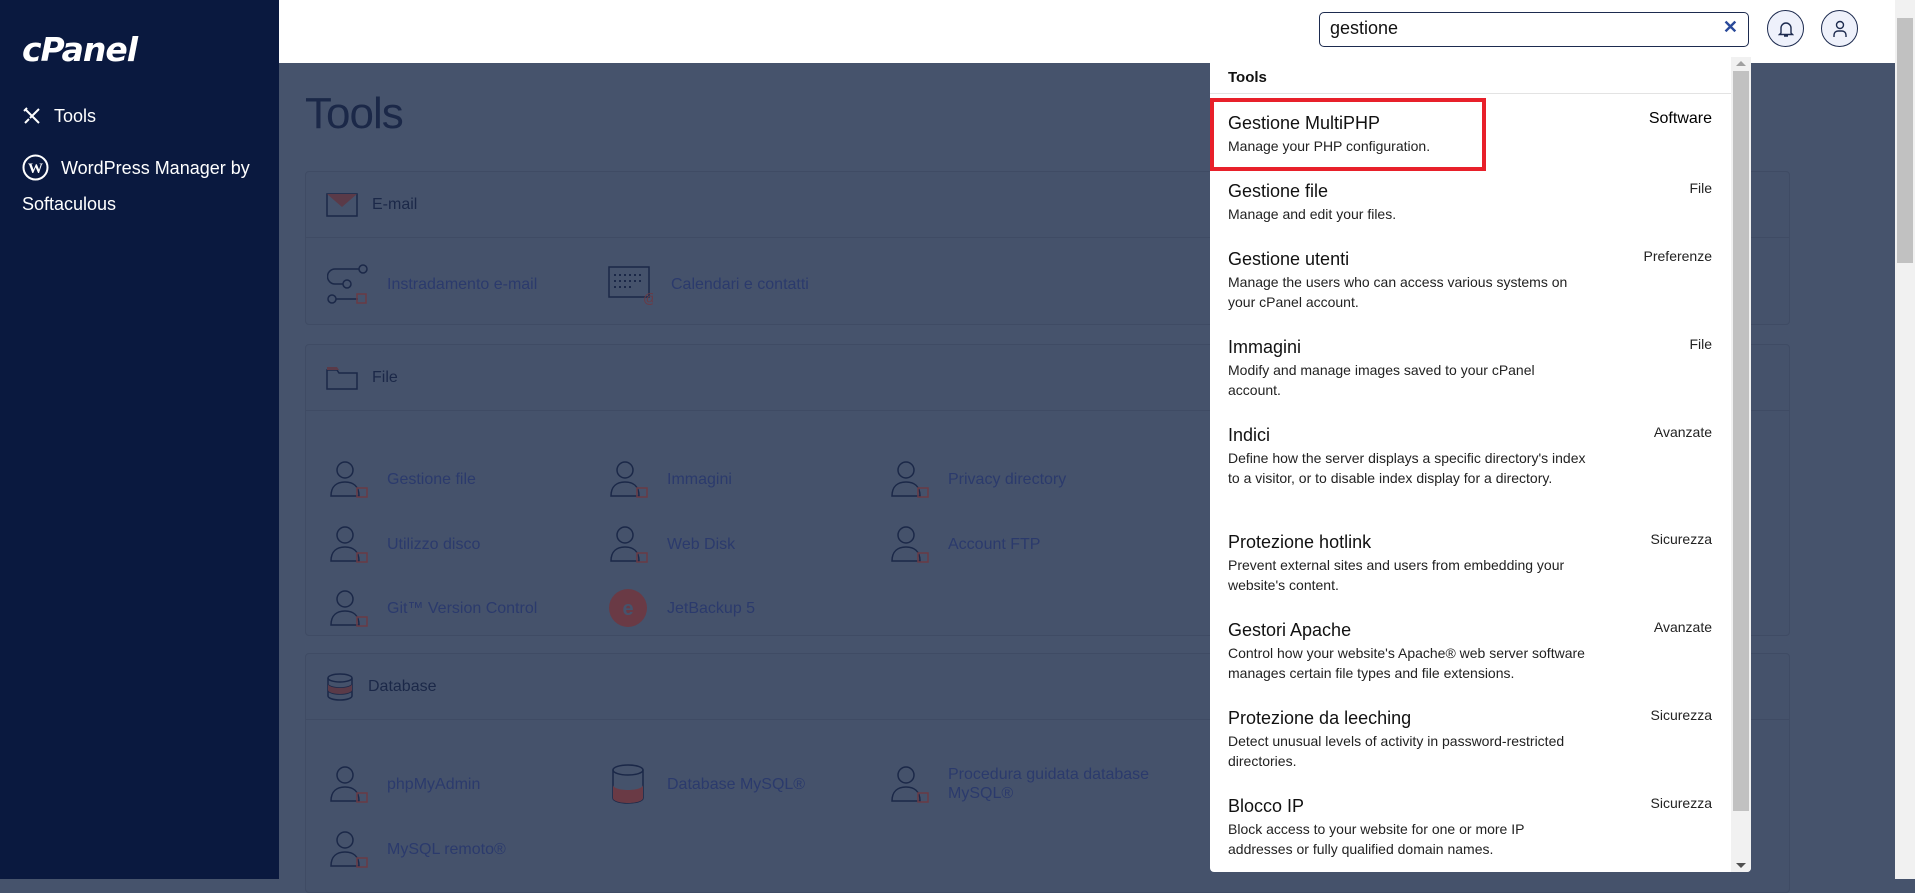  Describe the element at coordinates (628, 784) in the screenshot. I see `mysql-database-icon` at that location.